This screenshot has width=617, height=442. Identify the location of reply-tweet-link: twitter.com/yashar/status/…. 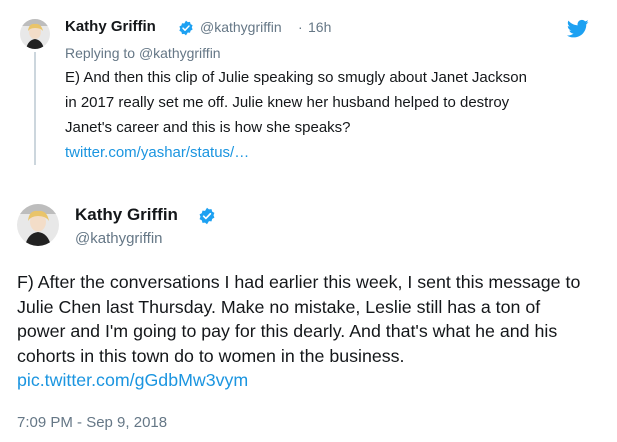
(157, 152).